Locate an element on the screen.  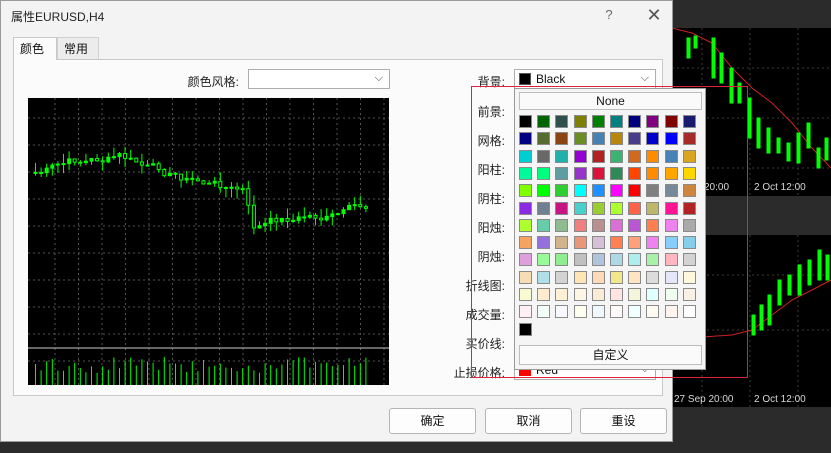
background-color-dropdown: Black ⌵ is located at coordinates (585, 79).